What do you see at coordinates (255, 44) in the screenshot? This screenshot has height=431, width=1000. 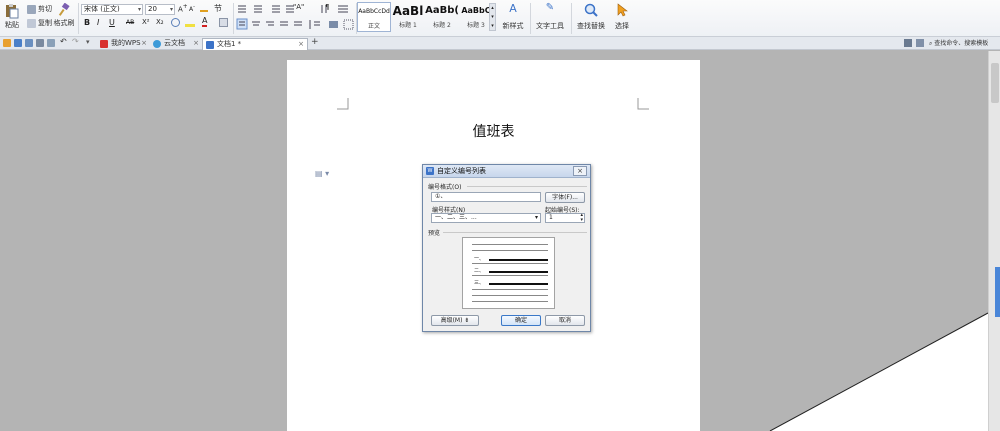 I see `tab-doc1: 文档1 * ×` at bounding box center [255, 44].